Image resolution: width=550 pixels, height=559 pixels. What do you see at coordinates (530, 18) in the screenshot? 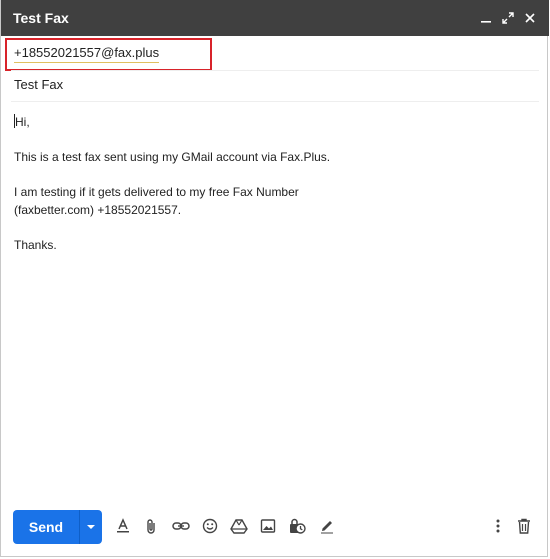
I see `close-icon` at bounding box center [530, 18].